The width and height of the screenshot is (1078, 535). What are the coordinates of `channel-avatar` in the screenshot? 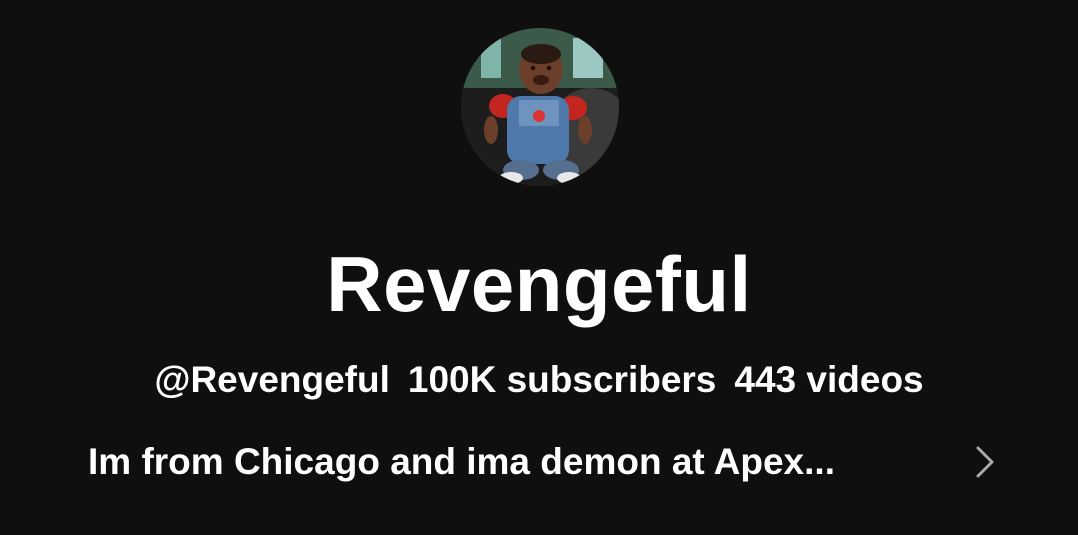 It's located at (540, 107).